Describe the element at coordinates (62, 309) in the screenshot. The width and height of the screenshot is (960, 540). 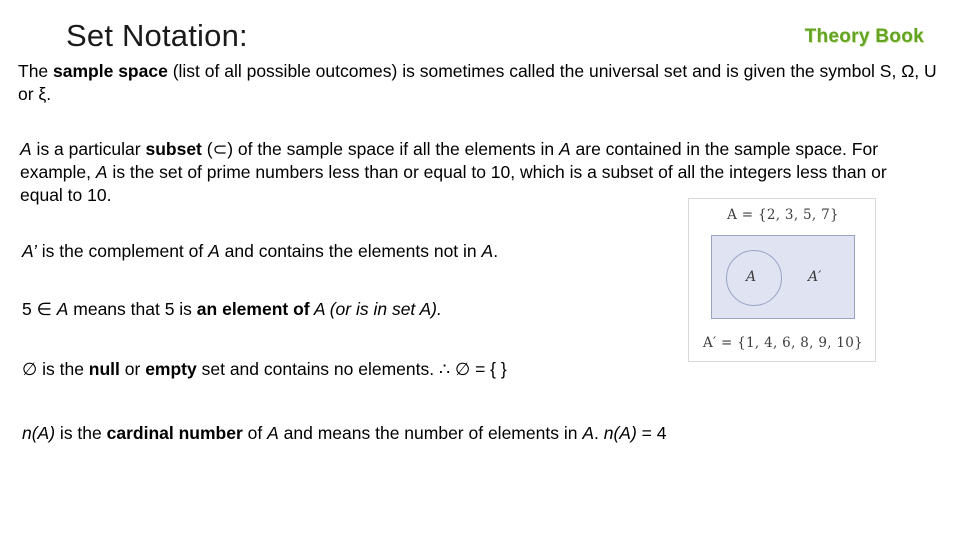
I see `p4-text-b: A` at that location.